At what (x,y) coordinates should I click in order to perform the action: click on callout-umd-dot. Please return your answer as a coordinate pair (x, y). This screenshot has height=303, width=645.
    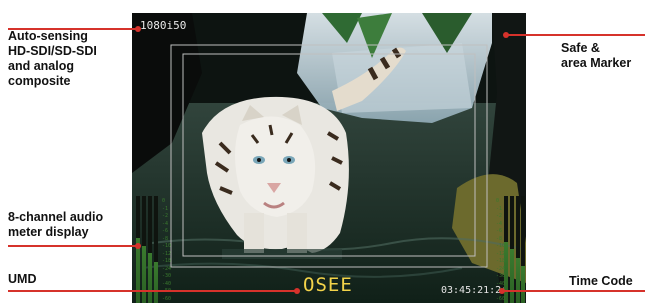
    Looking at the image, I should click on (297, 291).